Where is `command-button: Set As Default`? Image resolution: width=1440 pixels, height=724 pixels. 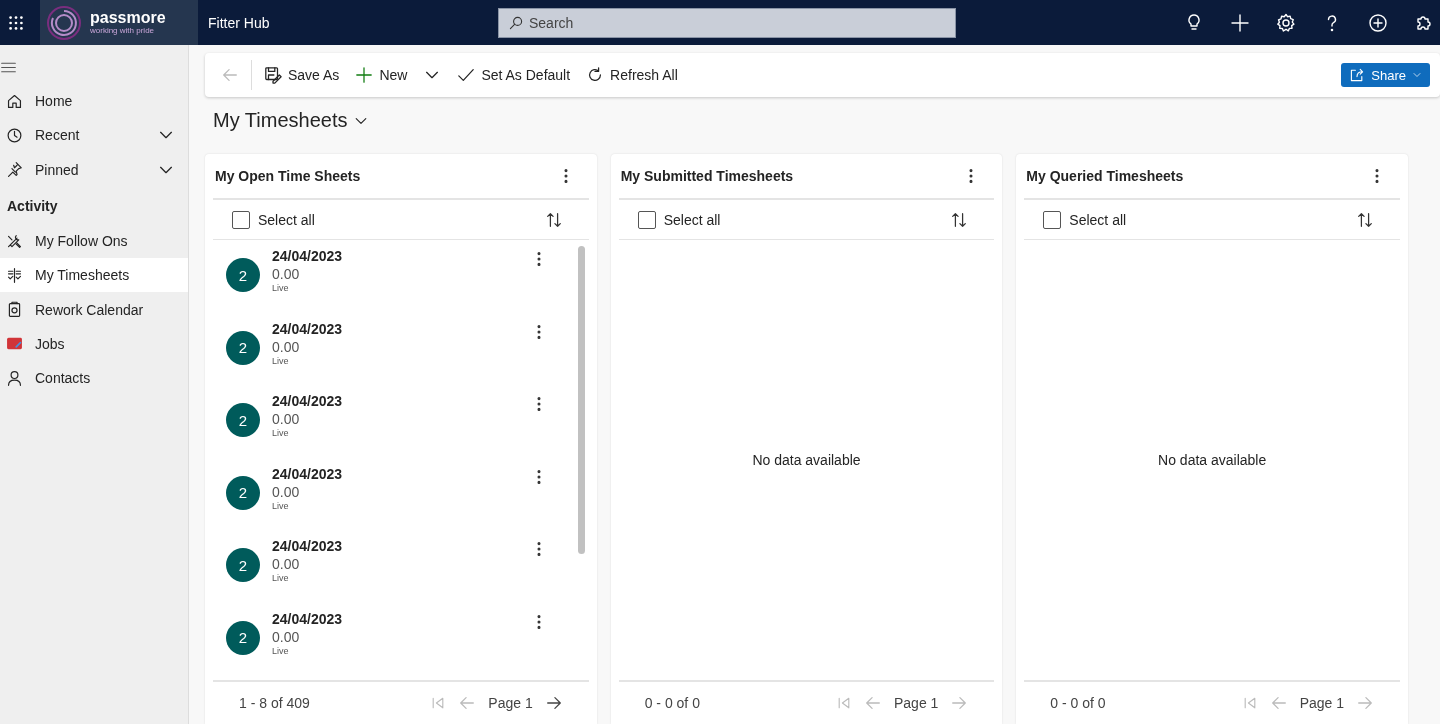
command-button: Set As Default is located at coordinates (514, 75).